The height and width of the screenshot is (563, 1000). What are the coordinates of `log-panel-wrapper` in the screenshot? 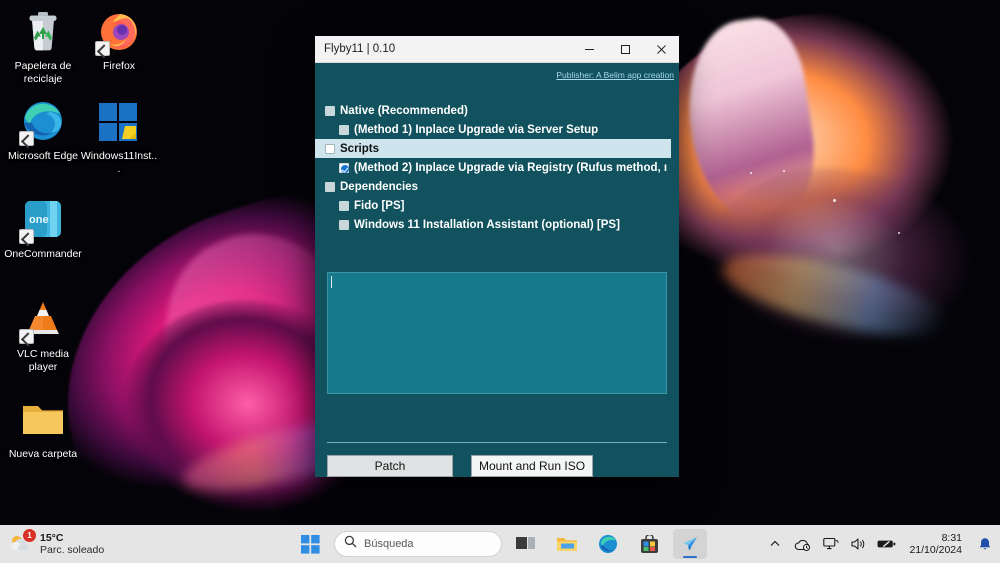 It's located at (497, 331).